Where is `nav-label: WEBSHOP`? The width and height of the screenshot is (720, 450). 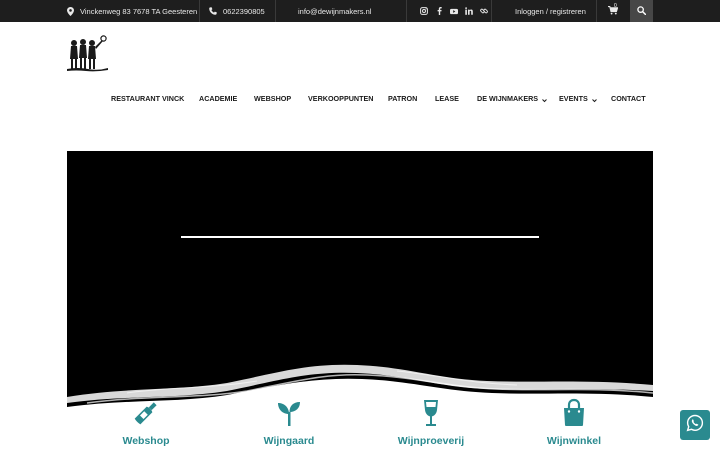 nav-label: WEBSHOP is located at coordinates (273, 98).